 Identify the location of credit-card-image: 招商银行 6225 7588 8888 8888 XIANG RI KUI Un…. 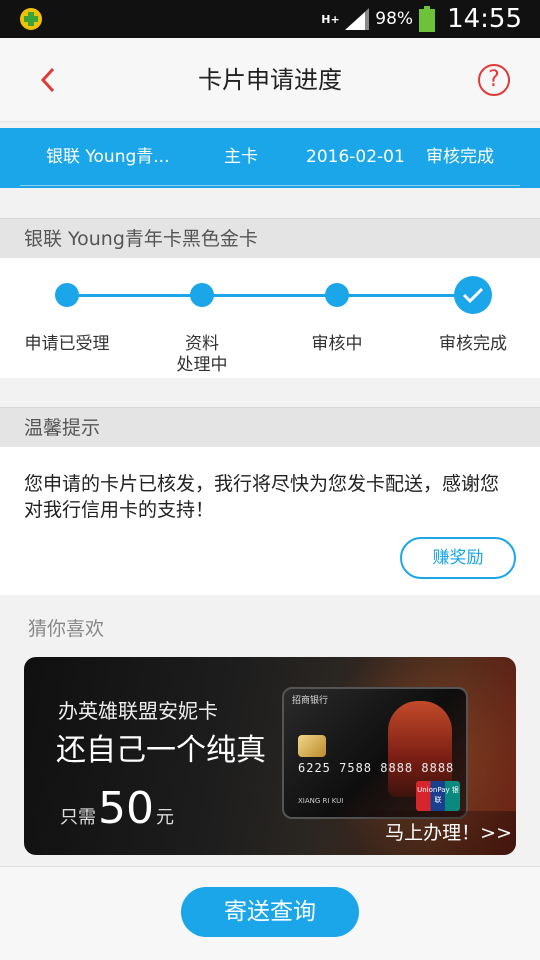
(375, 753).